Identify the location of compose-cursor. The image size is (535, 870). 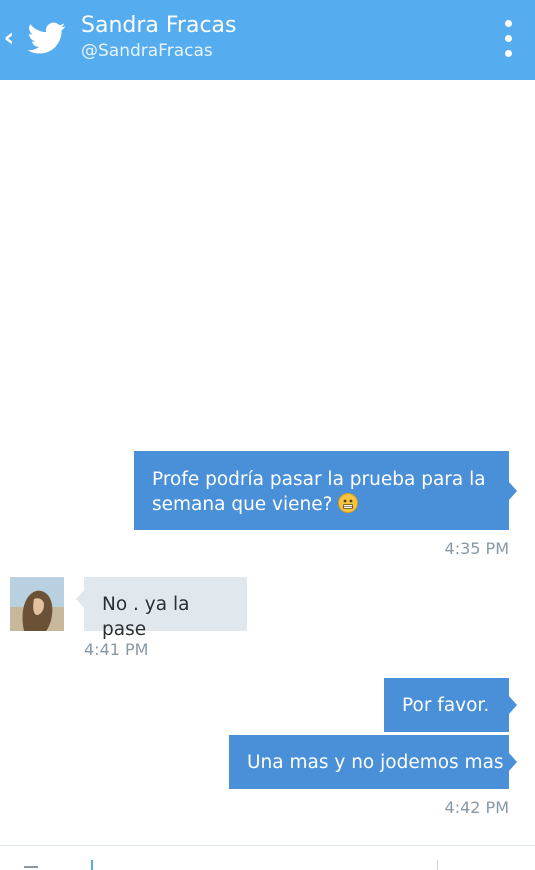
(92, 865).